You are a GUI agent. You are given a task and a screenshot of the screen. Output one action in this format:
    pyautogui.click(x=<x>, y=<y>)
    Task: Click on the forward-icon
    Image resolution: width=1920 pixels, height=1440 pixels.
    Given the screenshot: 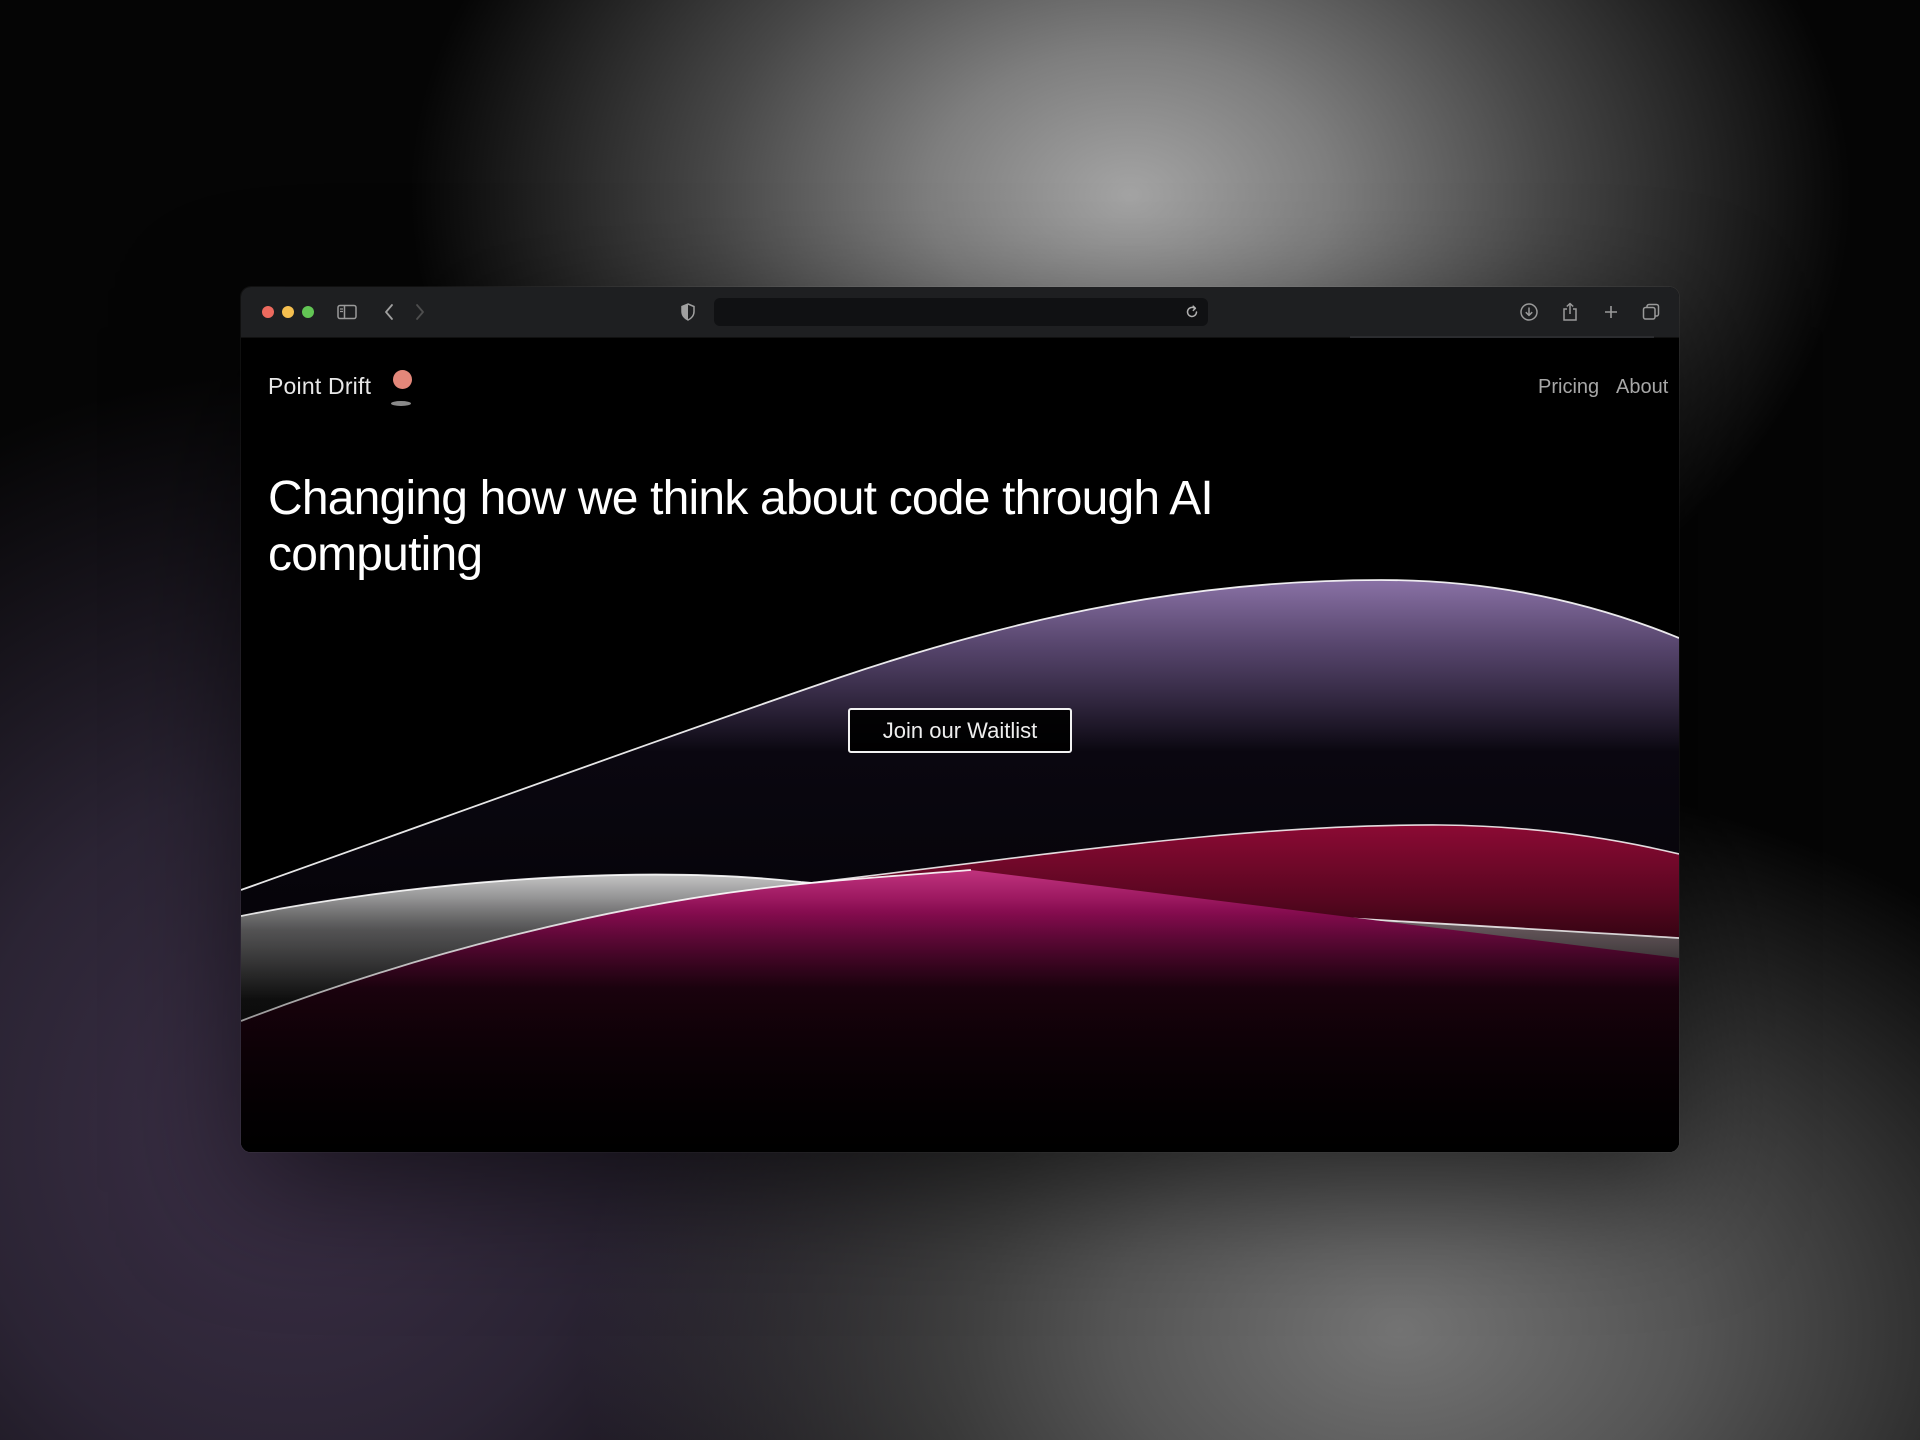 What is the action you would take?
    pyautogui.click(x=420, y=312)
    